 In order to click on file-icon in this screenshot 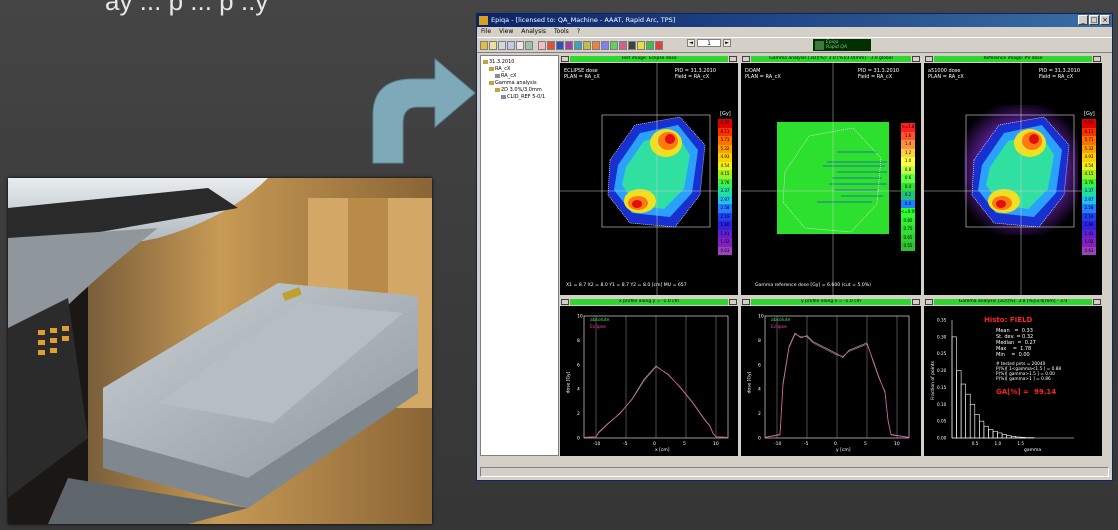, I will do `click(503, 97)`.